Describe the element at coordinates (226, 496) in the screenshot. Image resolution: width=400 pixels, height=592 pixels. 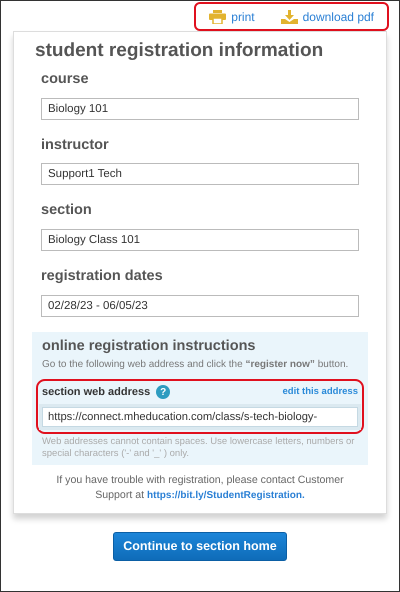
I see `support-link: https://bit.ly/StudentRegistration.` at that location.